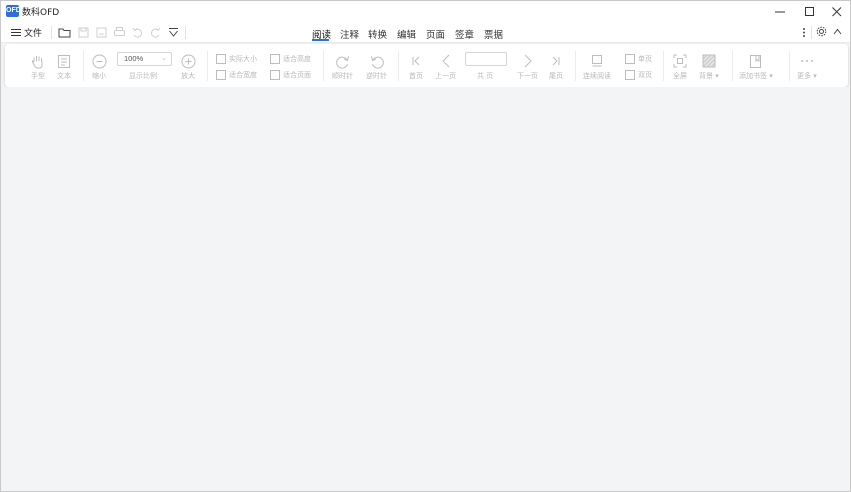 The height and width of the screenshot is (492, 851). What do you see at coordinates (144, 59) in the screenshot?
I see `zoom-level-select: 100% ⌄` at bounding box center [144, 59].